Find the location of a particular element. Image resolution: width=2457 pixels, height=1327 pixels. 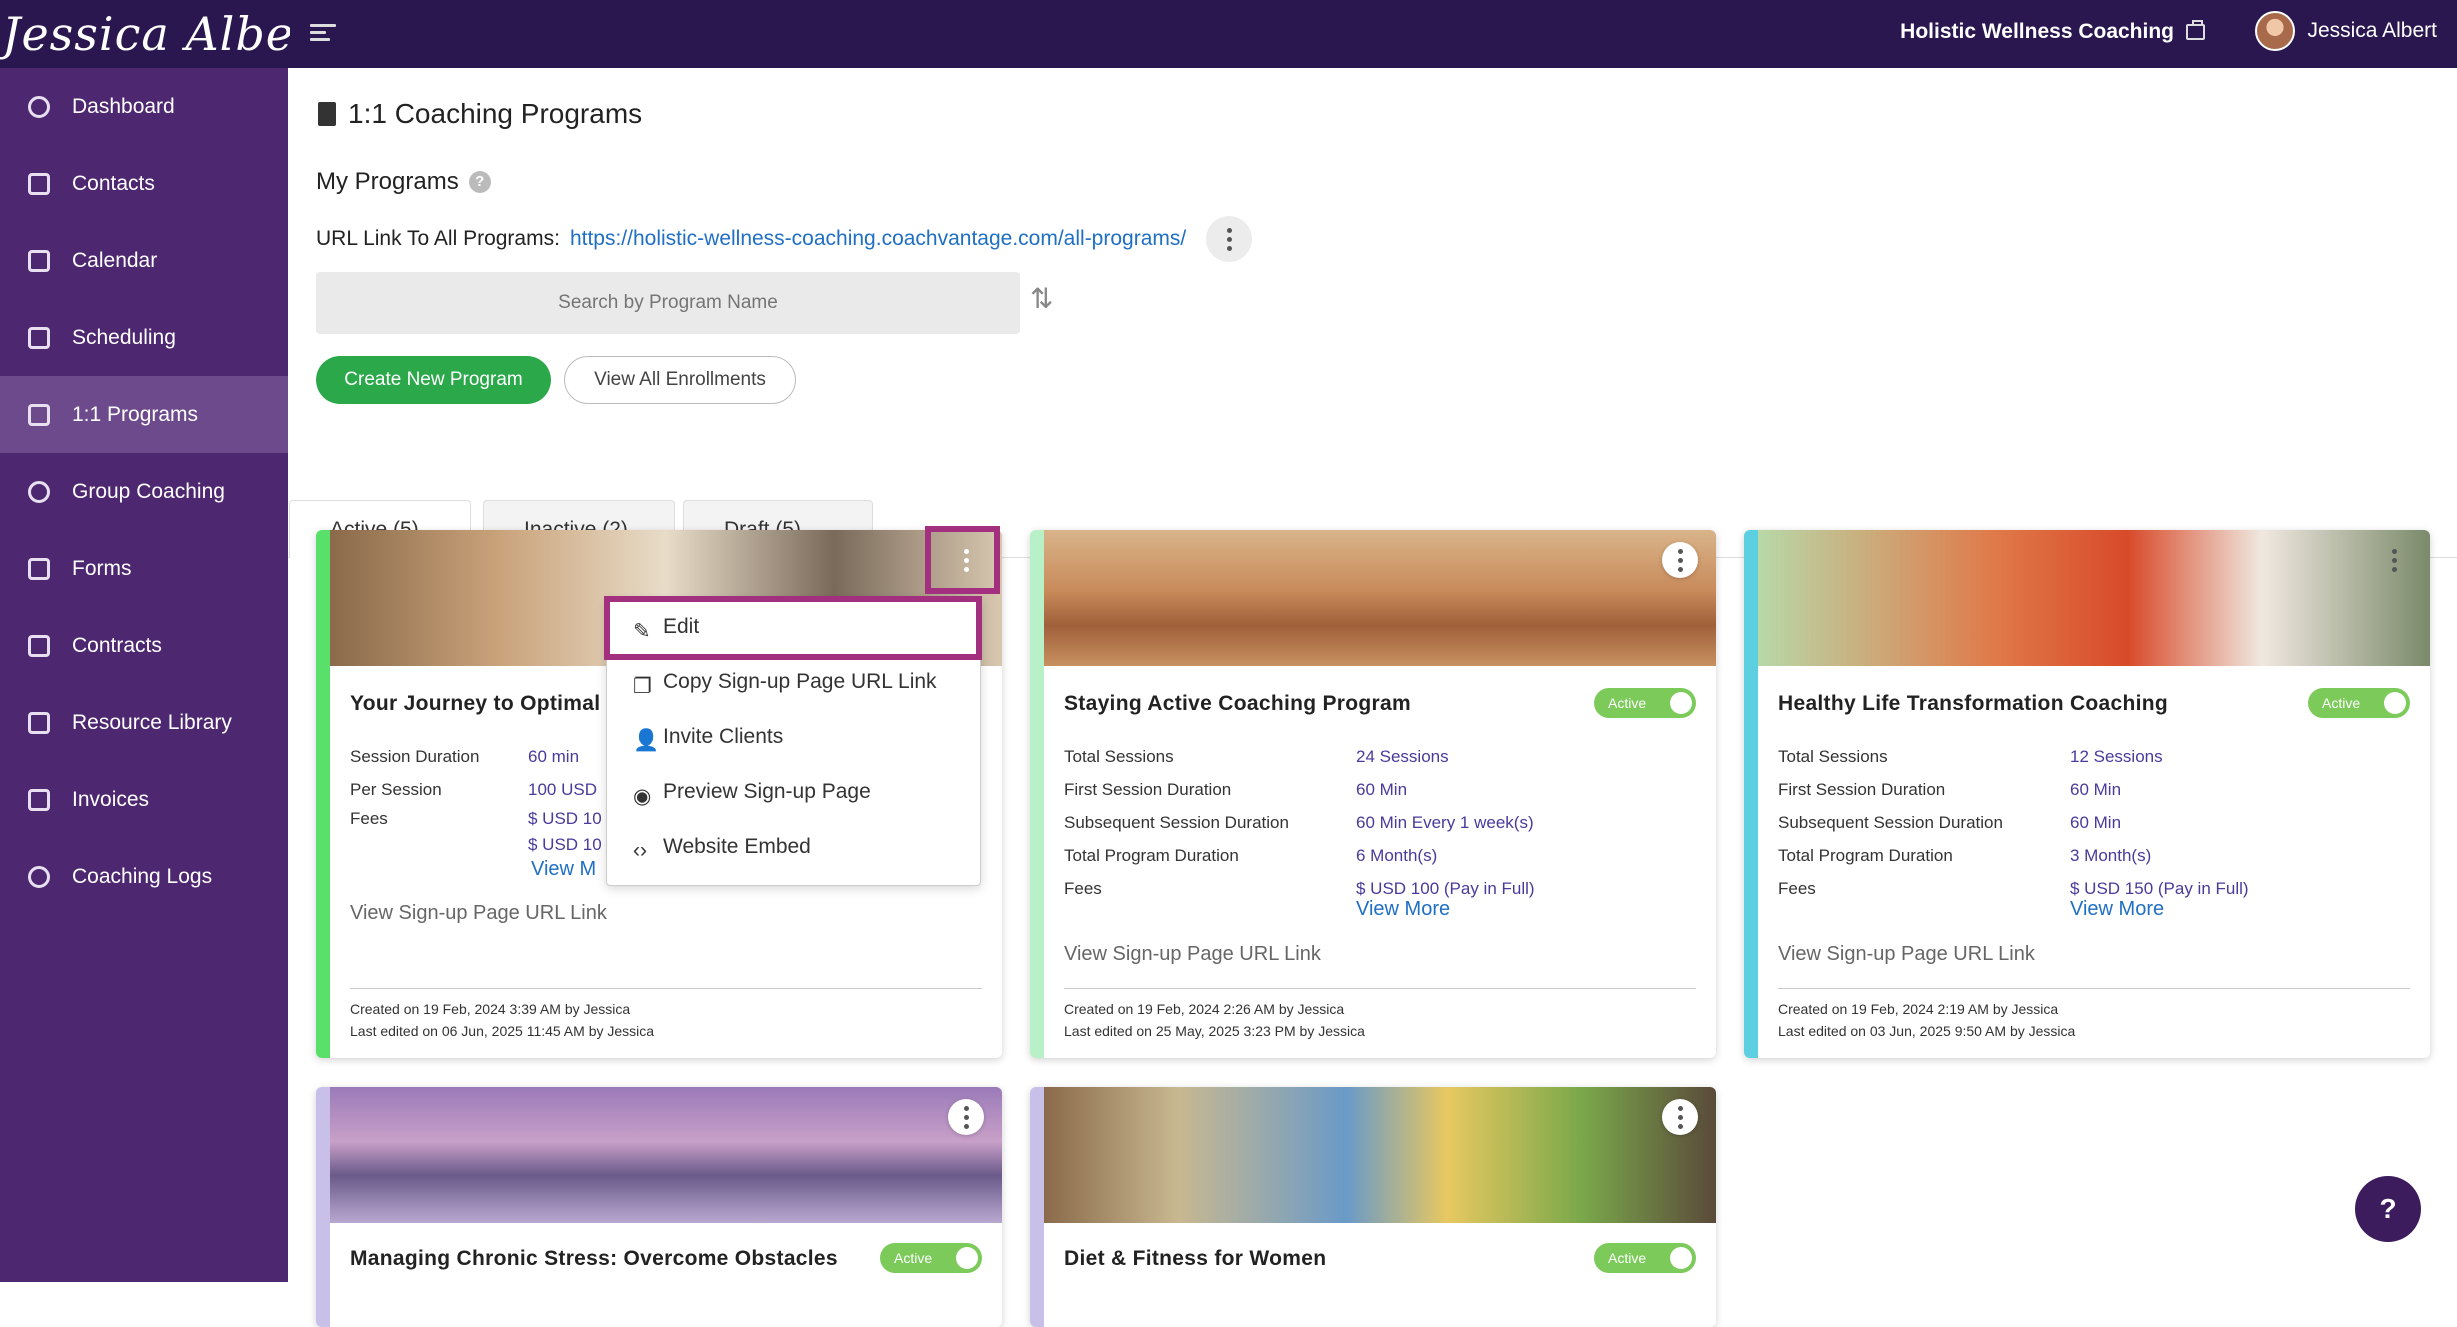

detail-label: Fees is located at coordinates (1924, 889).